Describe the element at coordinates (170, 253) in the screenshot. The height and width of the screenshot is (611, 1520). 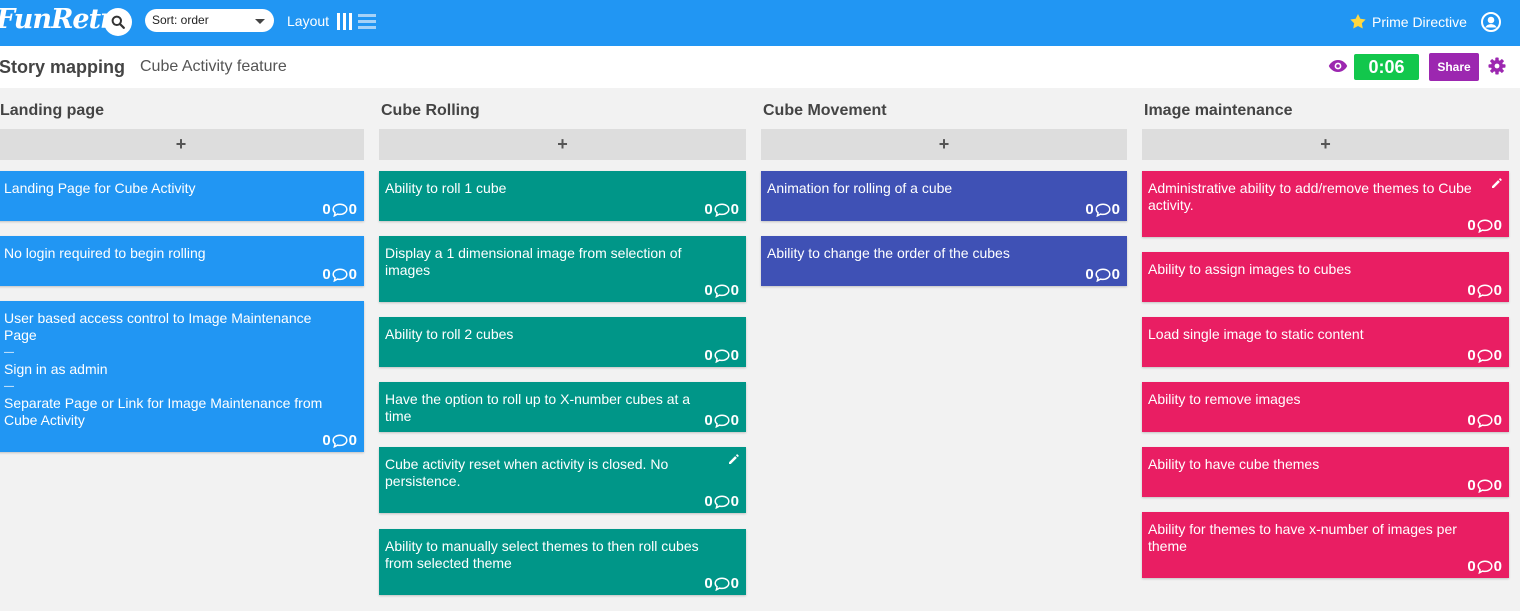
I see `card-text: No login required to begin rolling` at that location.